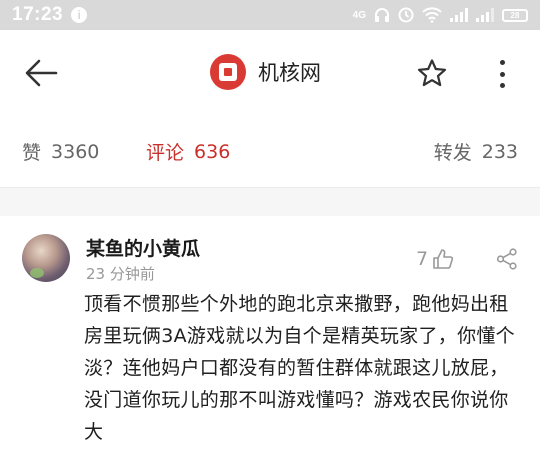 This screenshot has width=540, height=466. I want to click on share-icon, so click(506, 259).